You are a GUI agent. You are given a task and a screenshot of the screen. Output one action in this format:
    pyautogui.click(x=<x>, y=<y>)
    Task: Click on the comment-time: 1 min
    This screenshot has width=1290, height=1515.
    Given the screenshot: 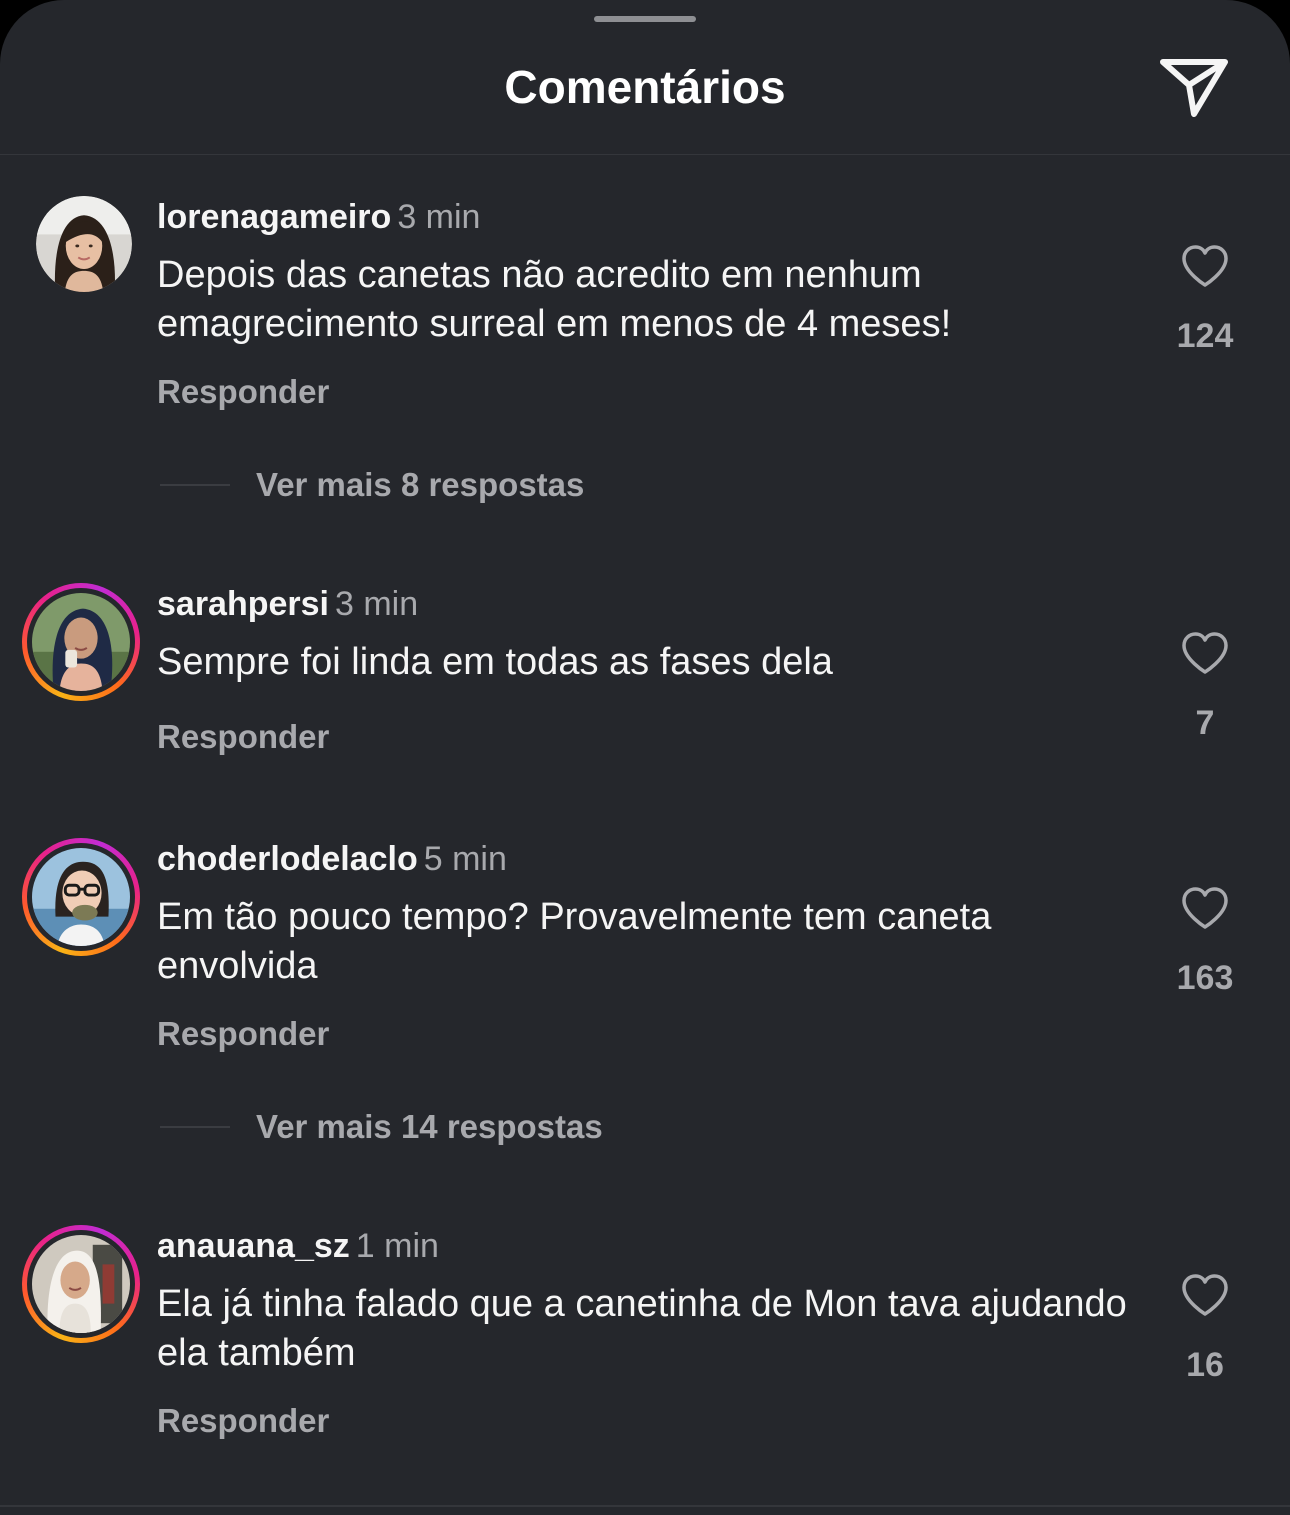 What is the action you would take?
    pyautogui.click(x=397, y=1246)
    